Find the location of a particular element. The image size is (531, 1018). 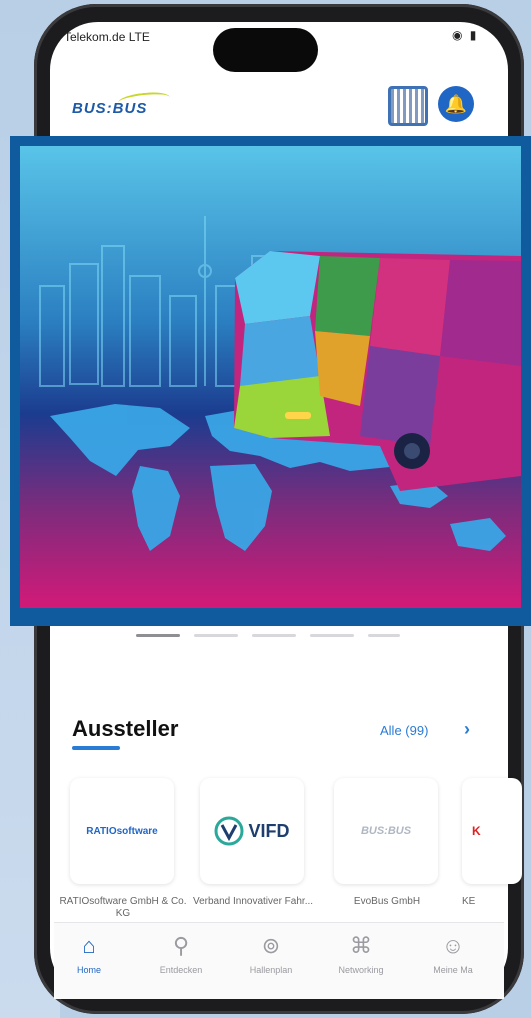

tab-meine-messe: ☺ Meine Ma is located at coordinates (453, 954).